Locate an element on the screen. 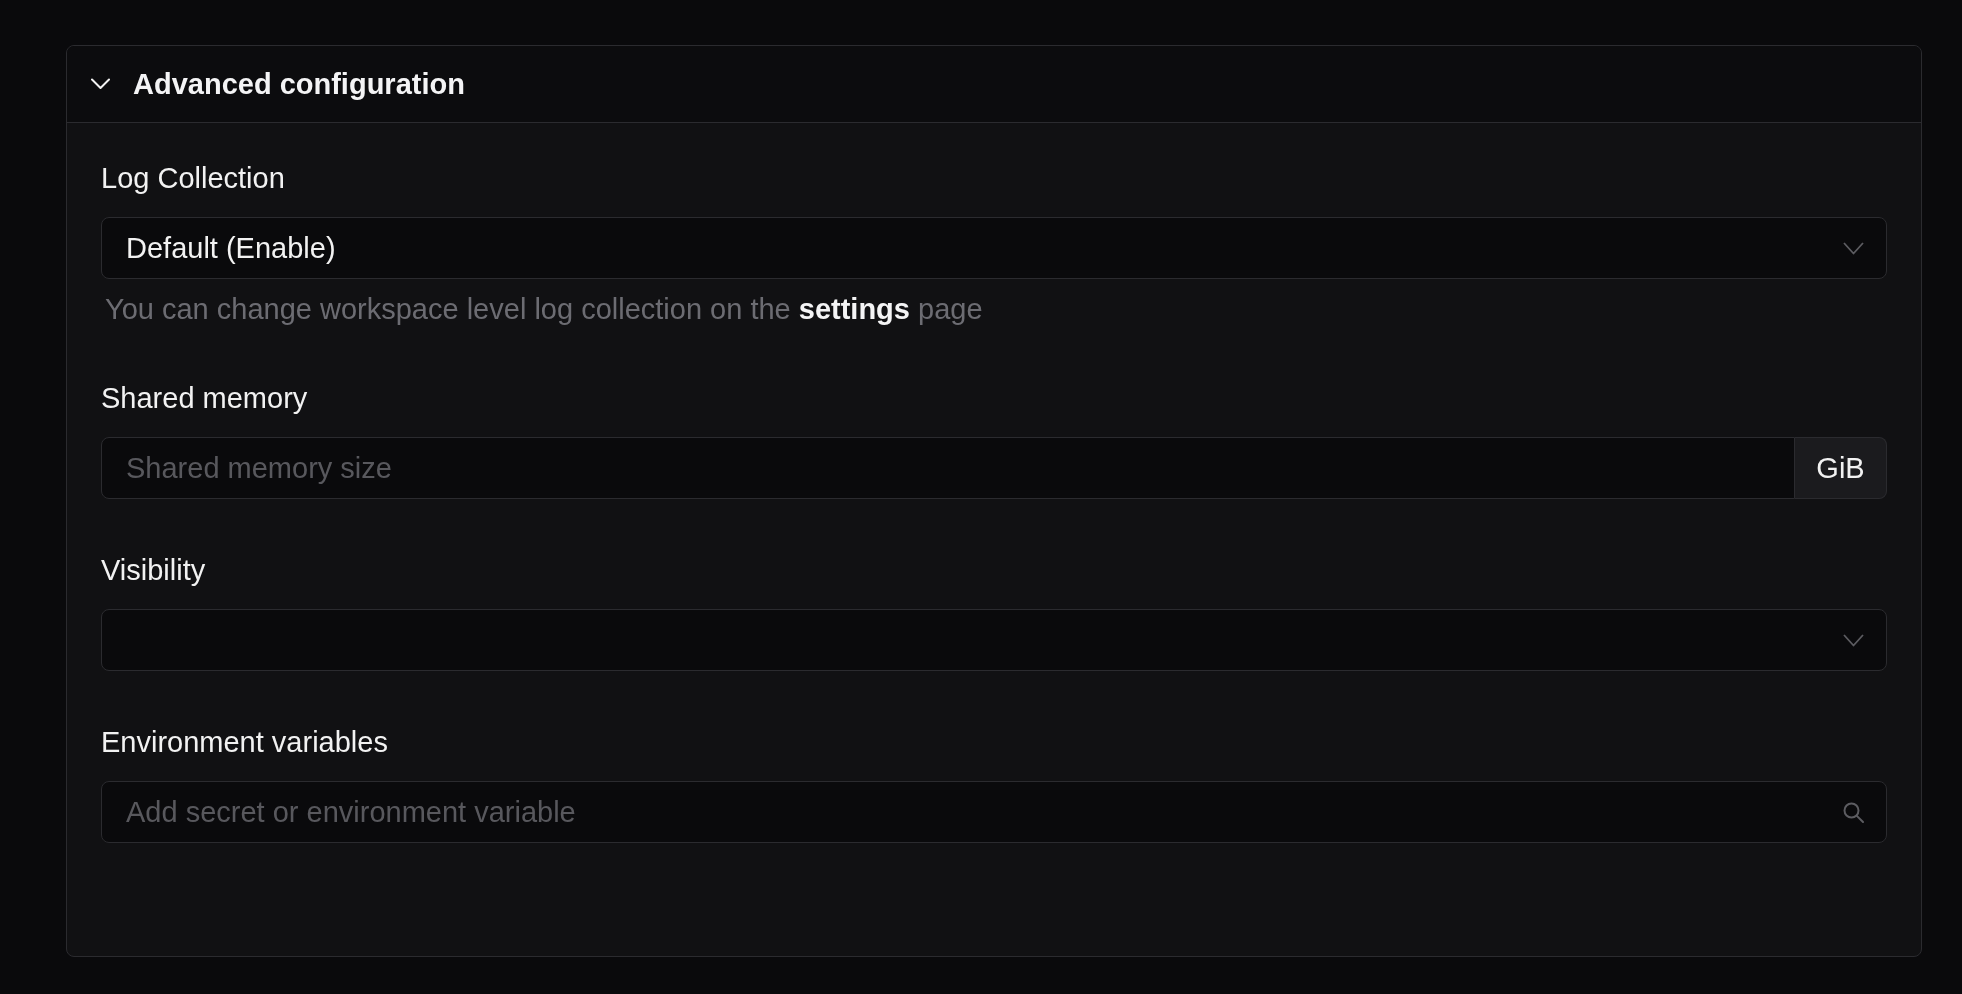  search-input: Add secret or environment variable is located at coordinates (994, 812).